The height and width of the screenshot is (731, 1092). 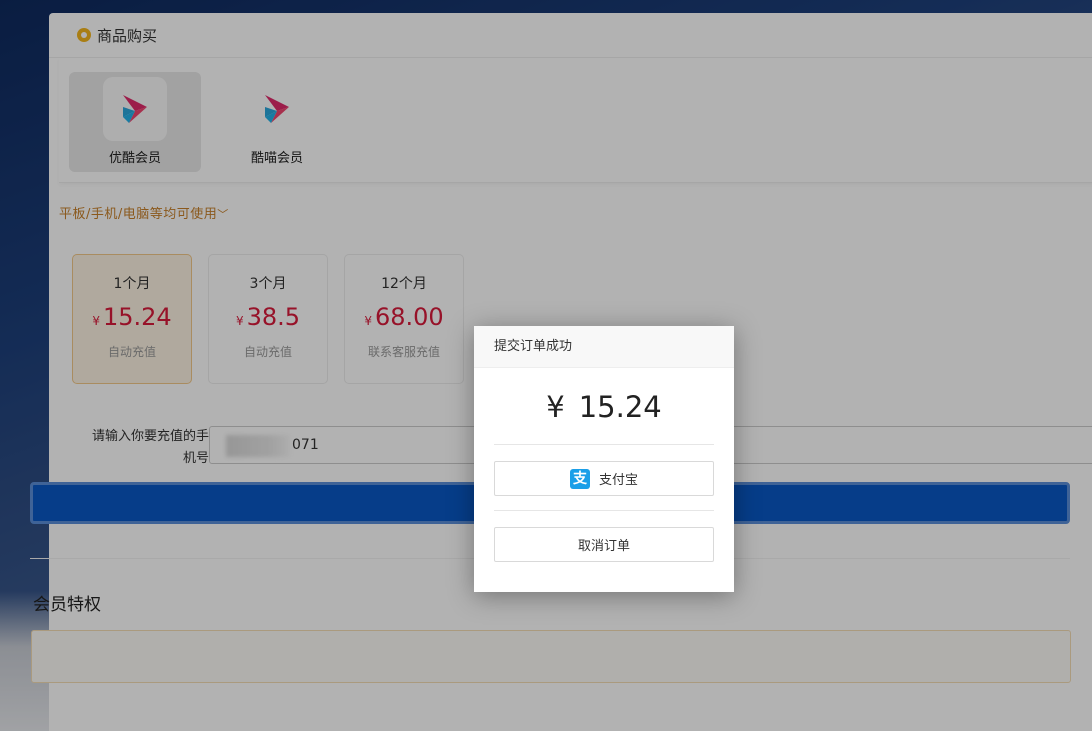 I want to click on order-success-modal: 提交订单成功 ¥15.24 支 支付宝 取消订单, so click(x=604, y=459).